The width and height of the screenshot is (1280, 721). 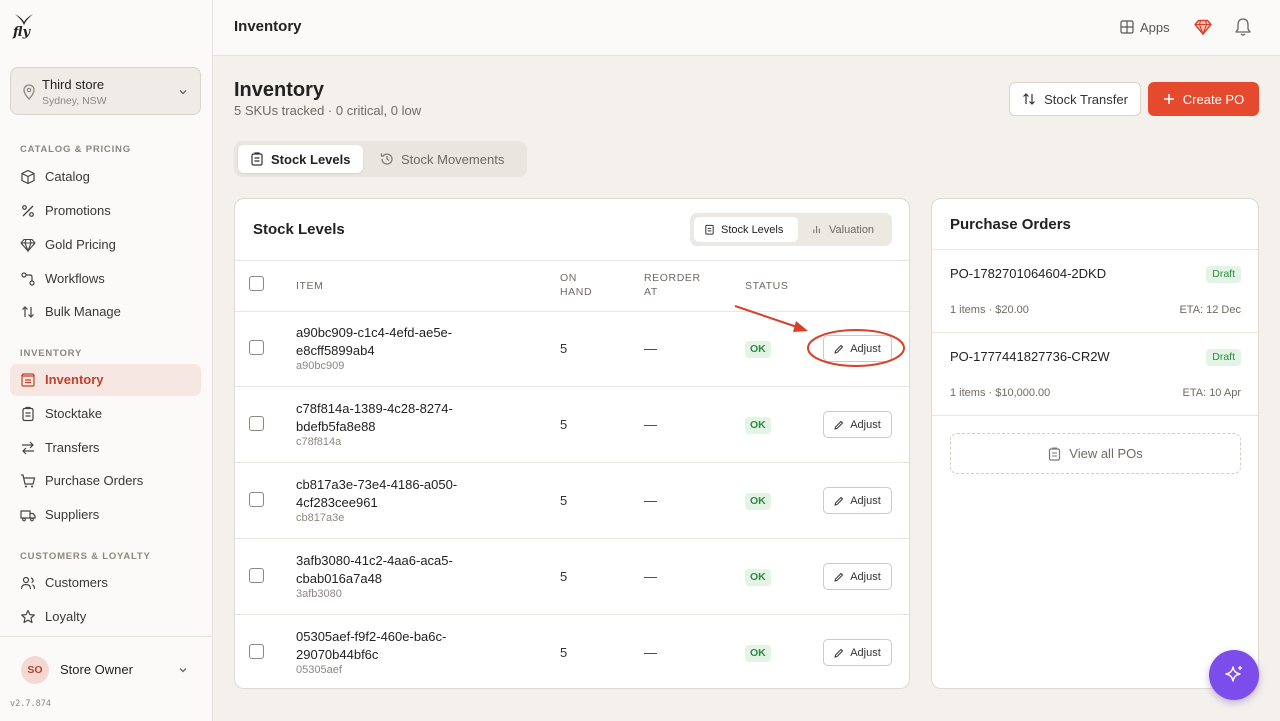 What do you see at coordinates (75, 278) in the screenshot?
I see `sidebar-item-label: Workflows` at bounding box center [75, 278].